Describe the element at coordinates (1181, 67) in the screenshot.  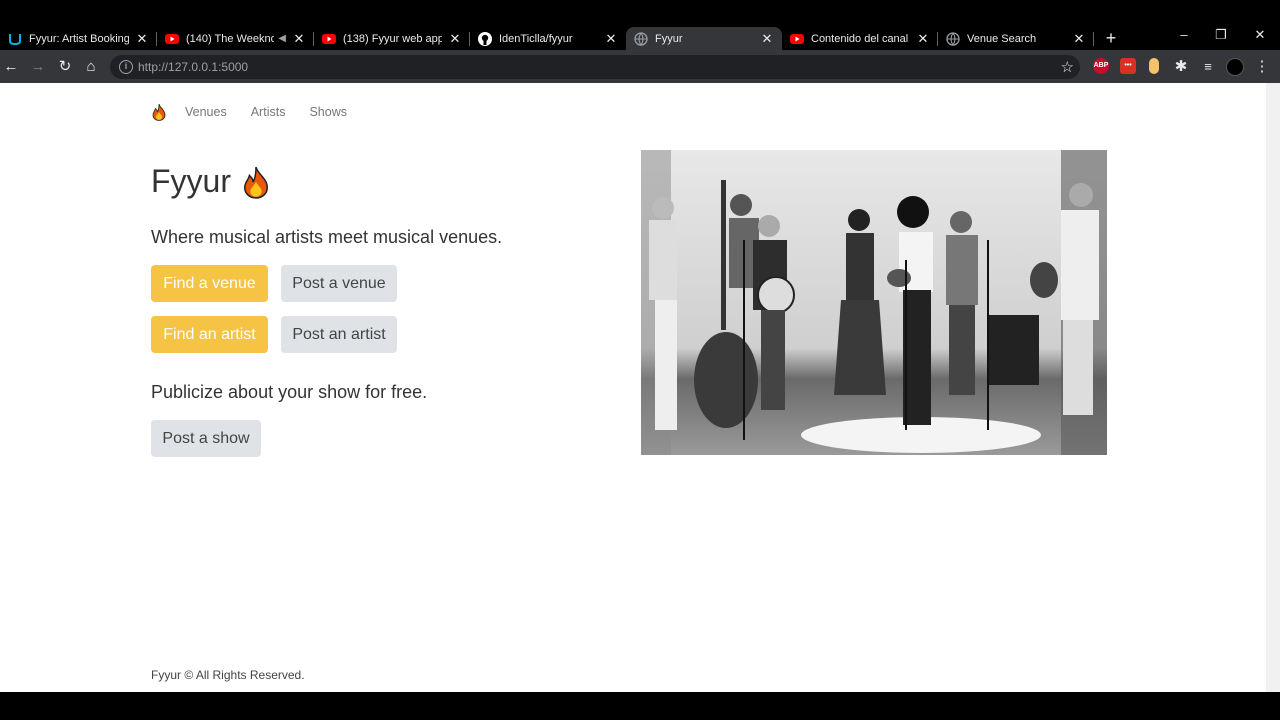
I see `extensions-puzzle-icon: ✱` at that location.